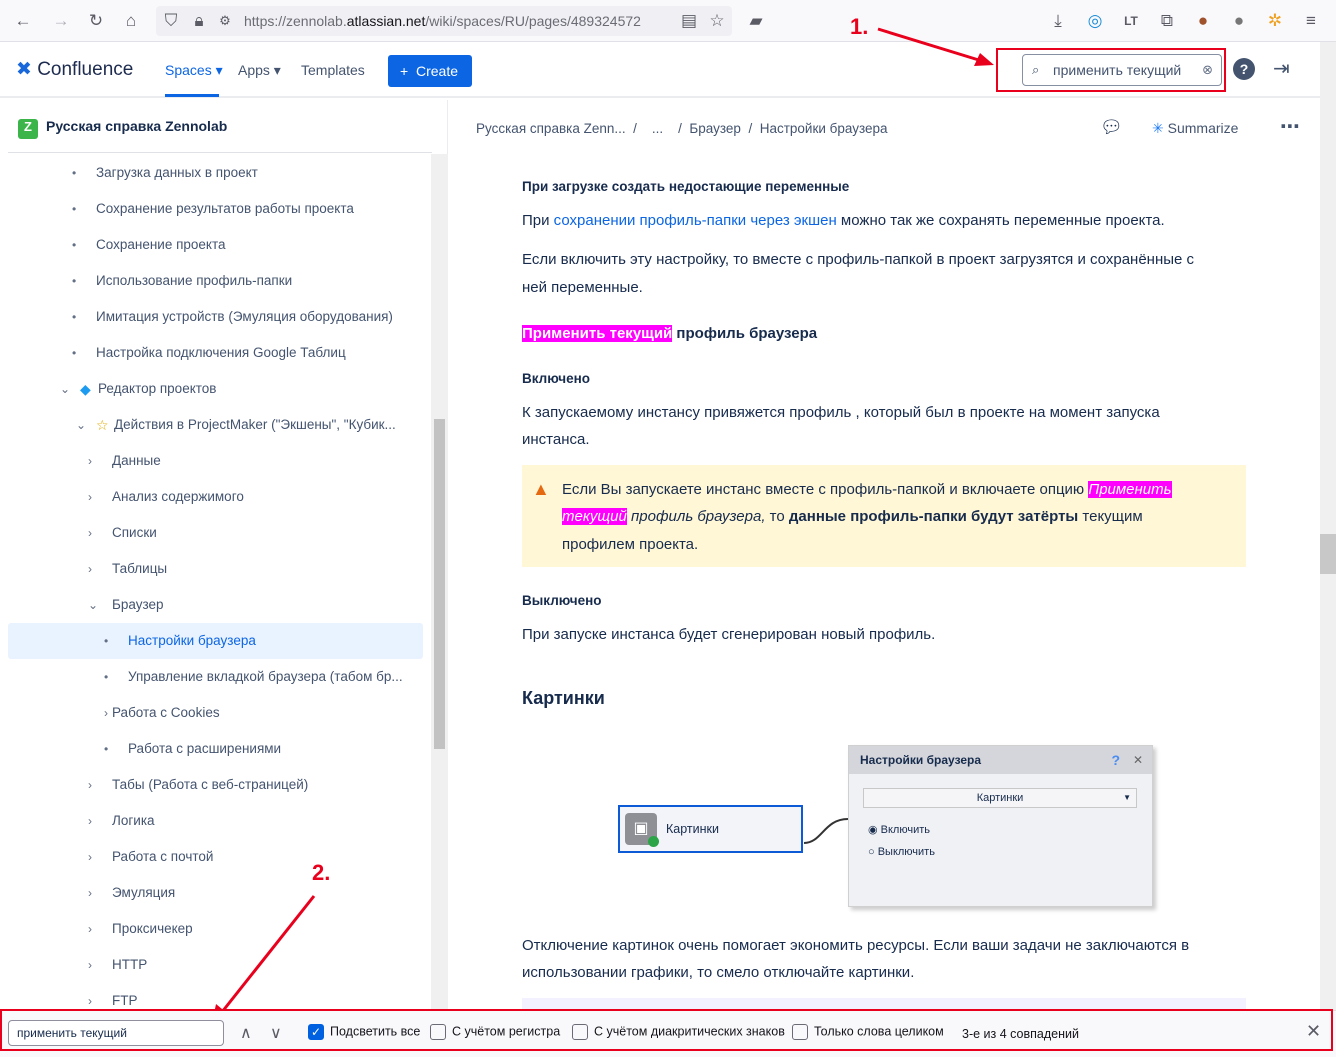  I want to click on gears-icon: ✲, so click(1275, 21).